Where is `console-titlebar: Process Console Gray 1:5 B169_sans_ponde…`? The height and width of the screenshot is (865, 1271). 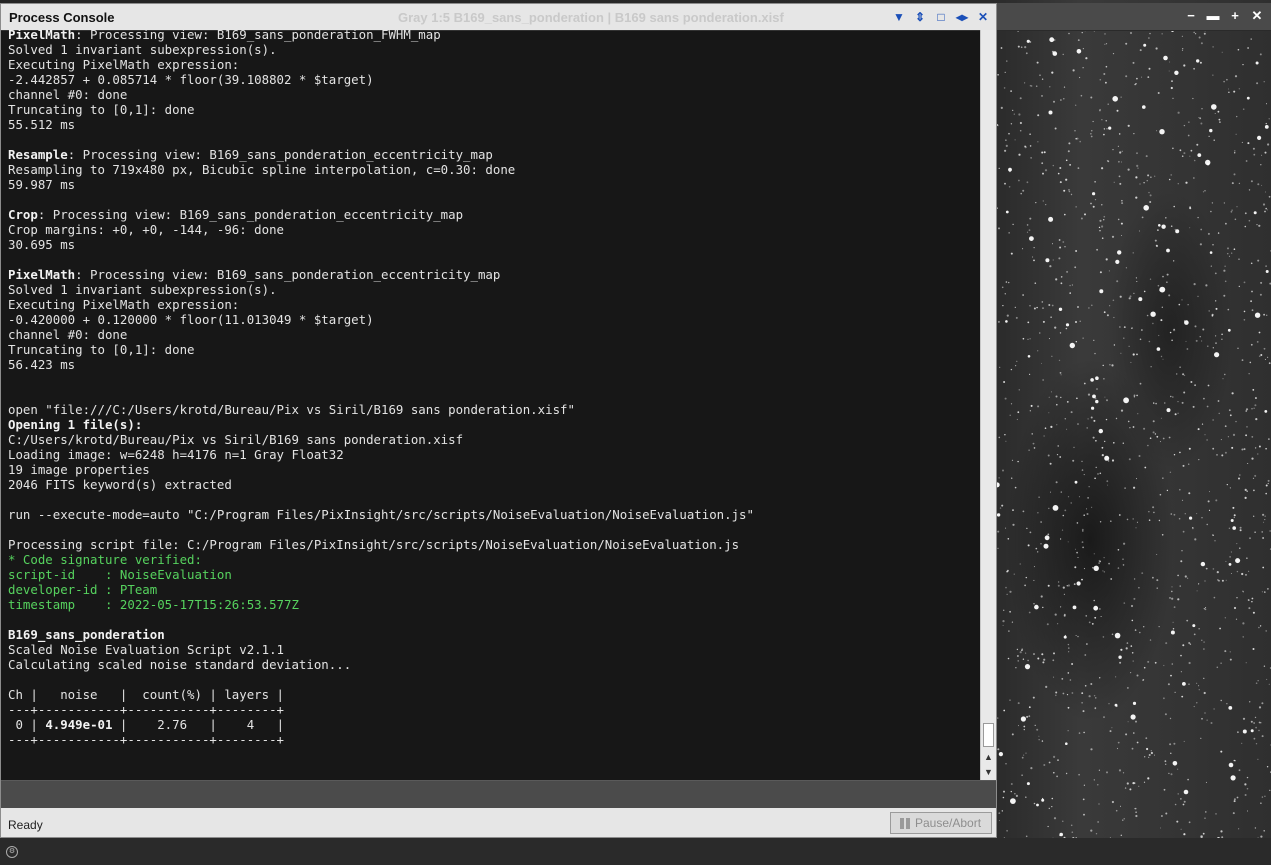
console-titlebar: Process Console Gray 1:5 B169_sans_ponde… is located at coordinates (498, 17).